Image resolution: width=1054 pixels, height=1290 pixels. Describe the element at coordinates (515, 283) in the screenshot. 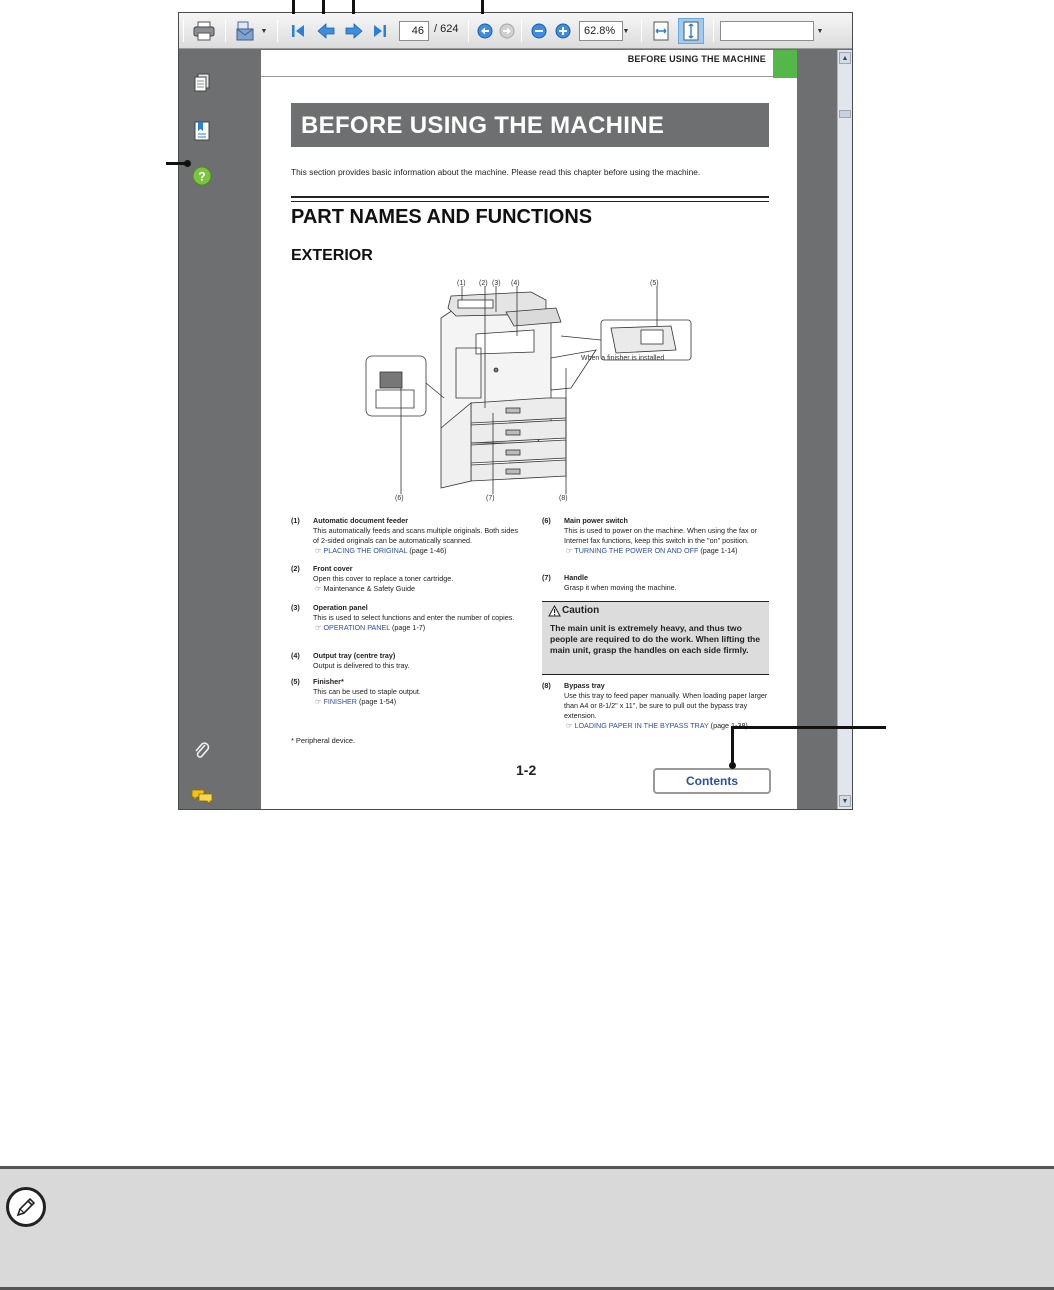

I see `figure-callout: (4)` at that location.